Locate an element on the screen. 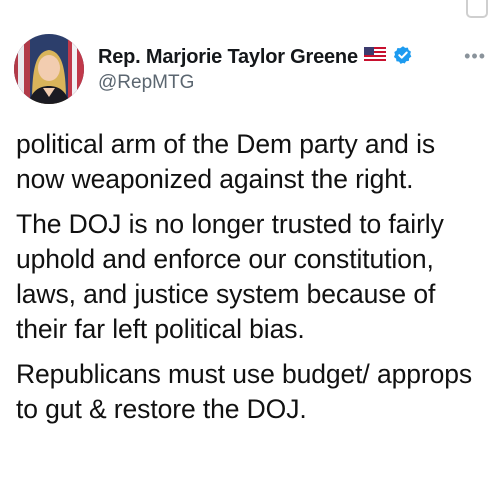  us-flag-icon is located at coordinates (374, 57).